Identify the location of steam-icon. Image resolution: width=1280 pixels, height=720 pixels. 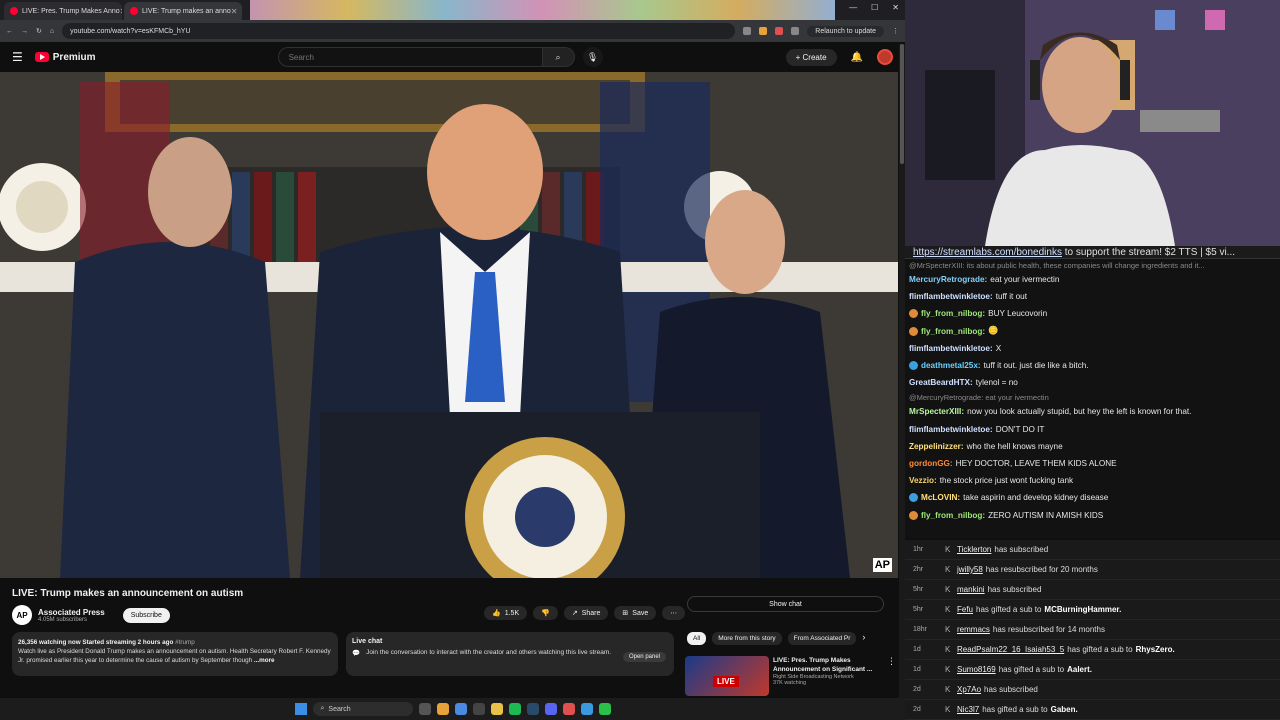
(532, 709).